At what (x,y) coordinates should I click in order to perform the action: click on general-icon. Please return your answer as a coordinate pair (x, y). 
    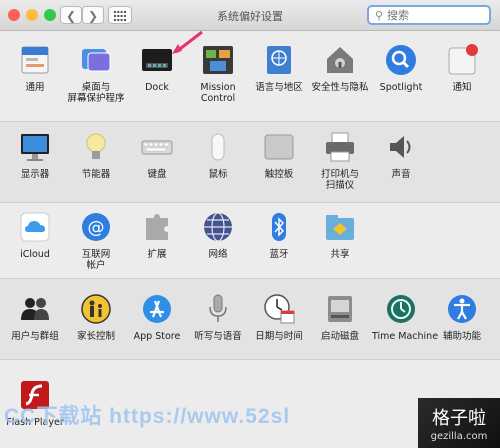
    Looking at the image, I should click on (35, 60).